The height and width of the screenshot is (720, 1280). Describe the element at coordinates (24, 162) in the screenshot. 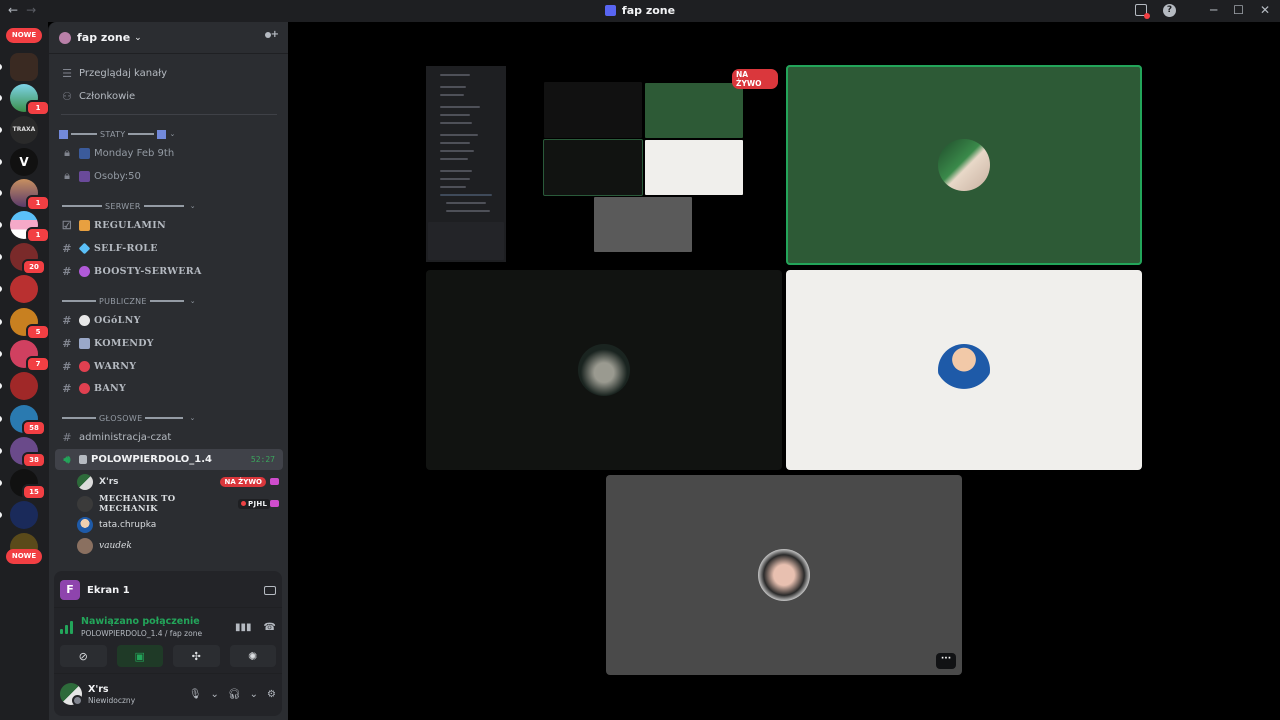

I see `server-icon: V` at that location.